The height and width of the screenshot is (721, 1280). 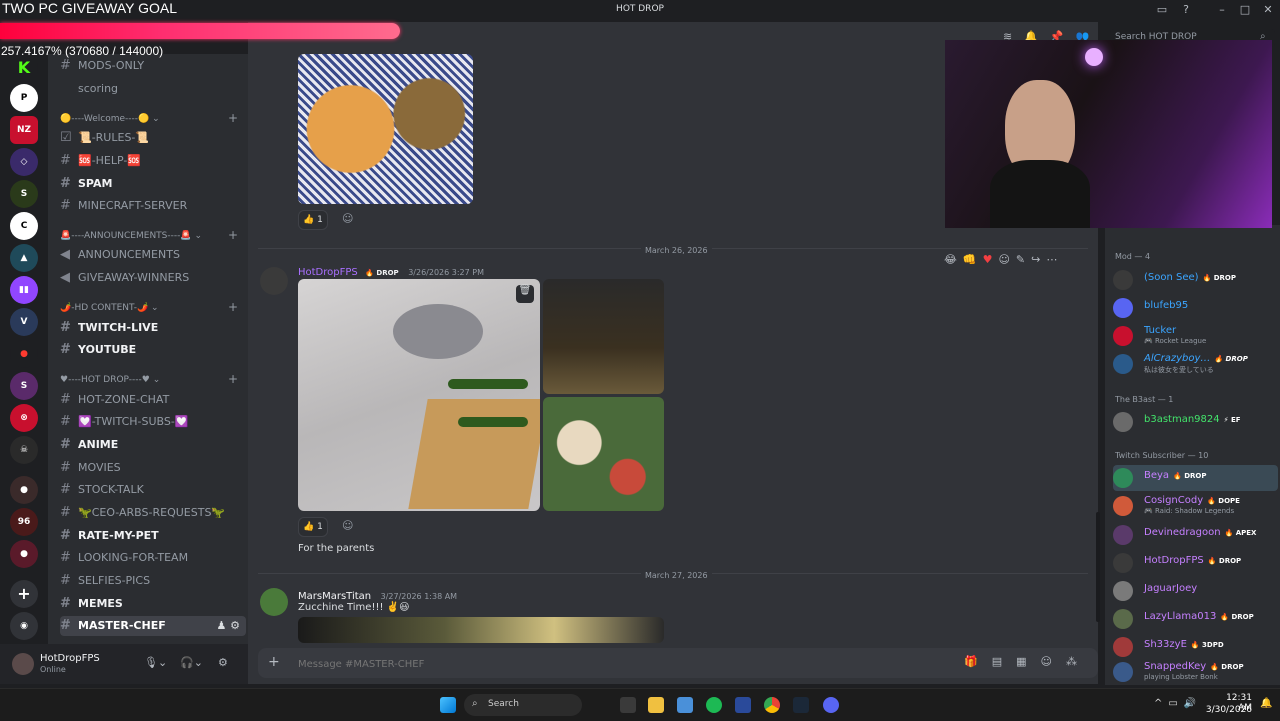 What do you see at coordinates (24, 98) in the screenshot?
I see `server-p-icon: P` at bounding box center [24, 98].